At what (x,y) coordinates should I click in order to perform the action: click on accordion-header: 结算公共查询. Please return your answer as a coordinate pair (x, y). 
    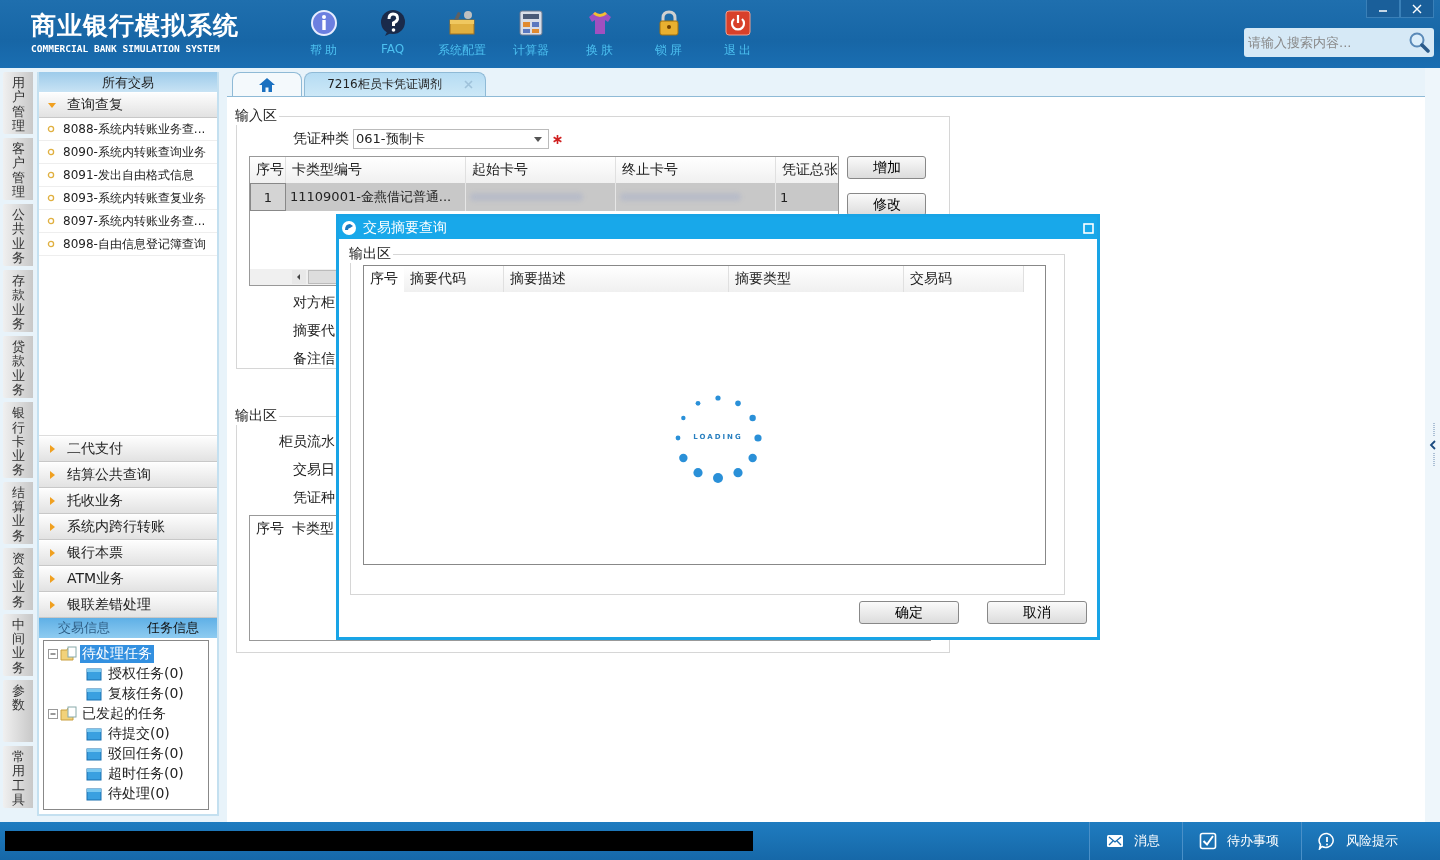
    Looking at the image, I should click on (128, 475).